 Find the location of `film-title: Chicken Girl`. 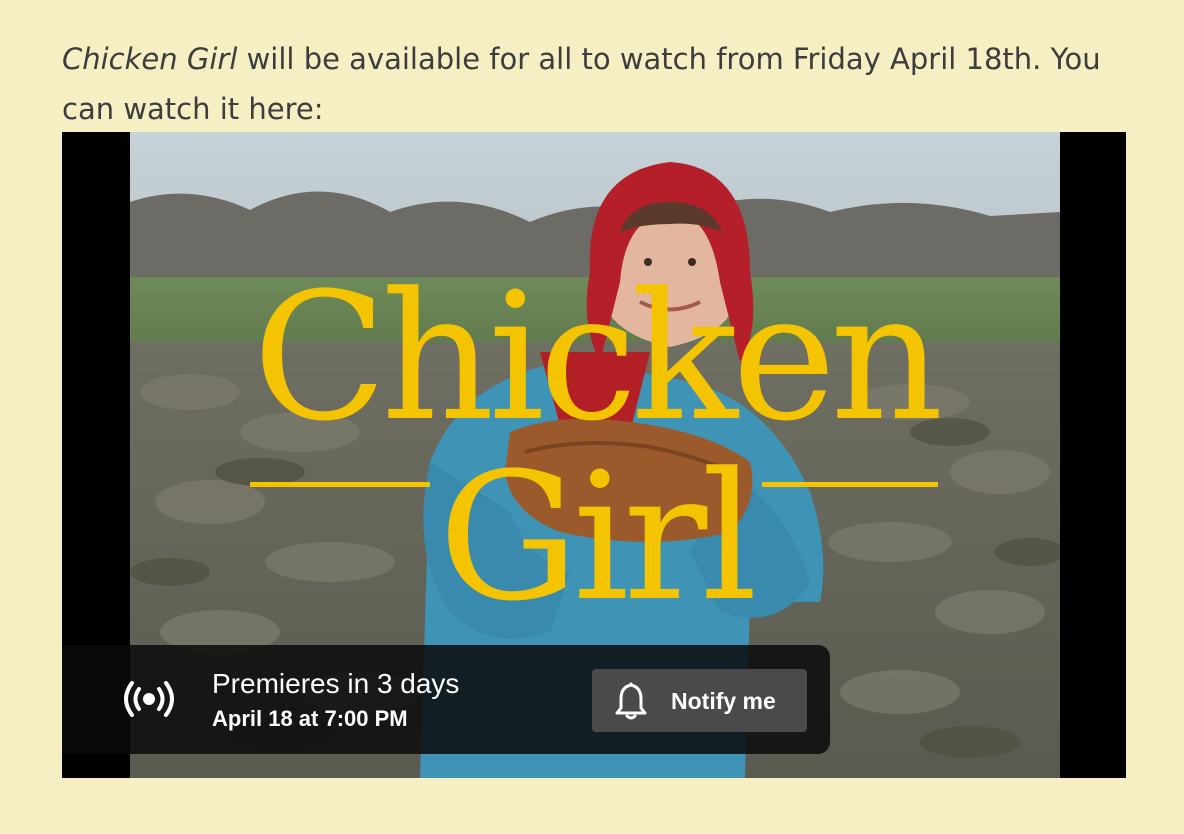

film-title: Chicken Girl is located at coordinates (150, 59).